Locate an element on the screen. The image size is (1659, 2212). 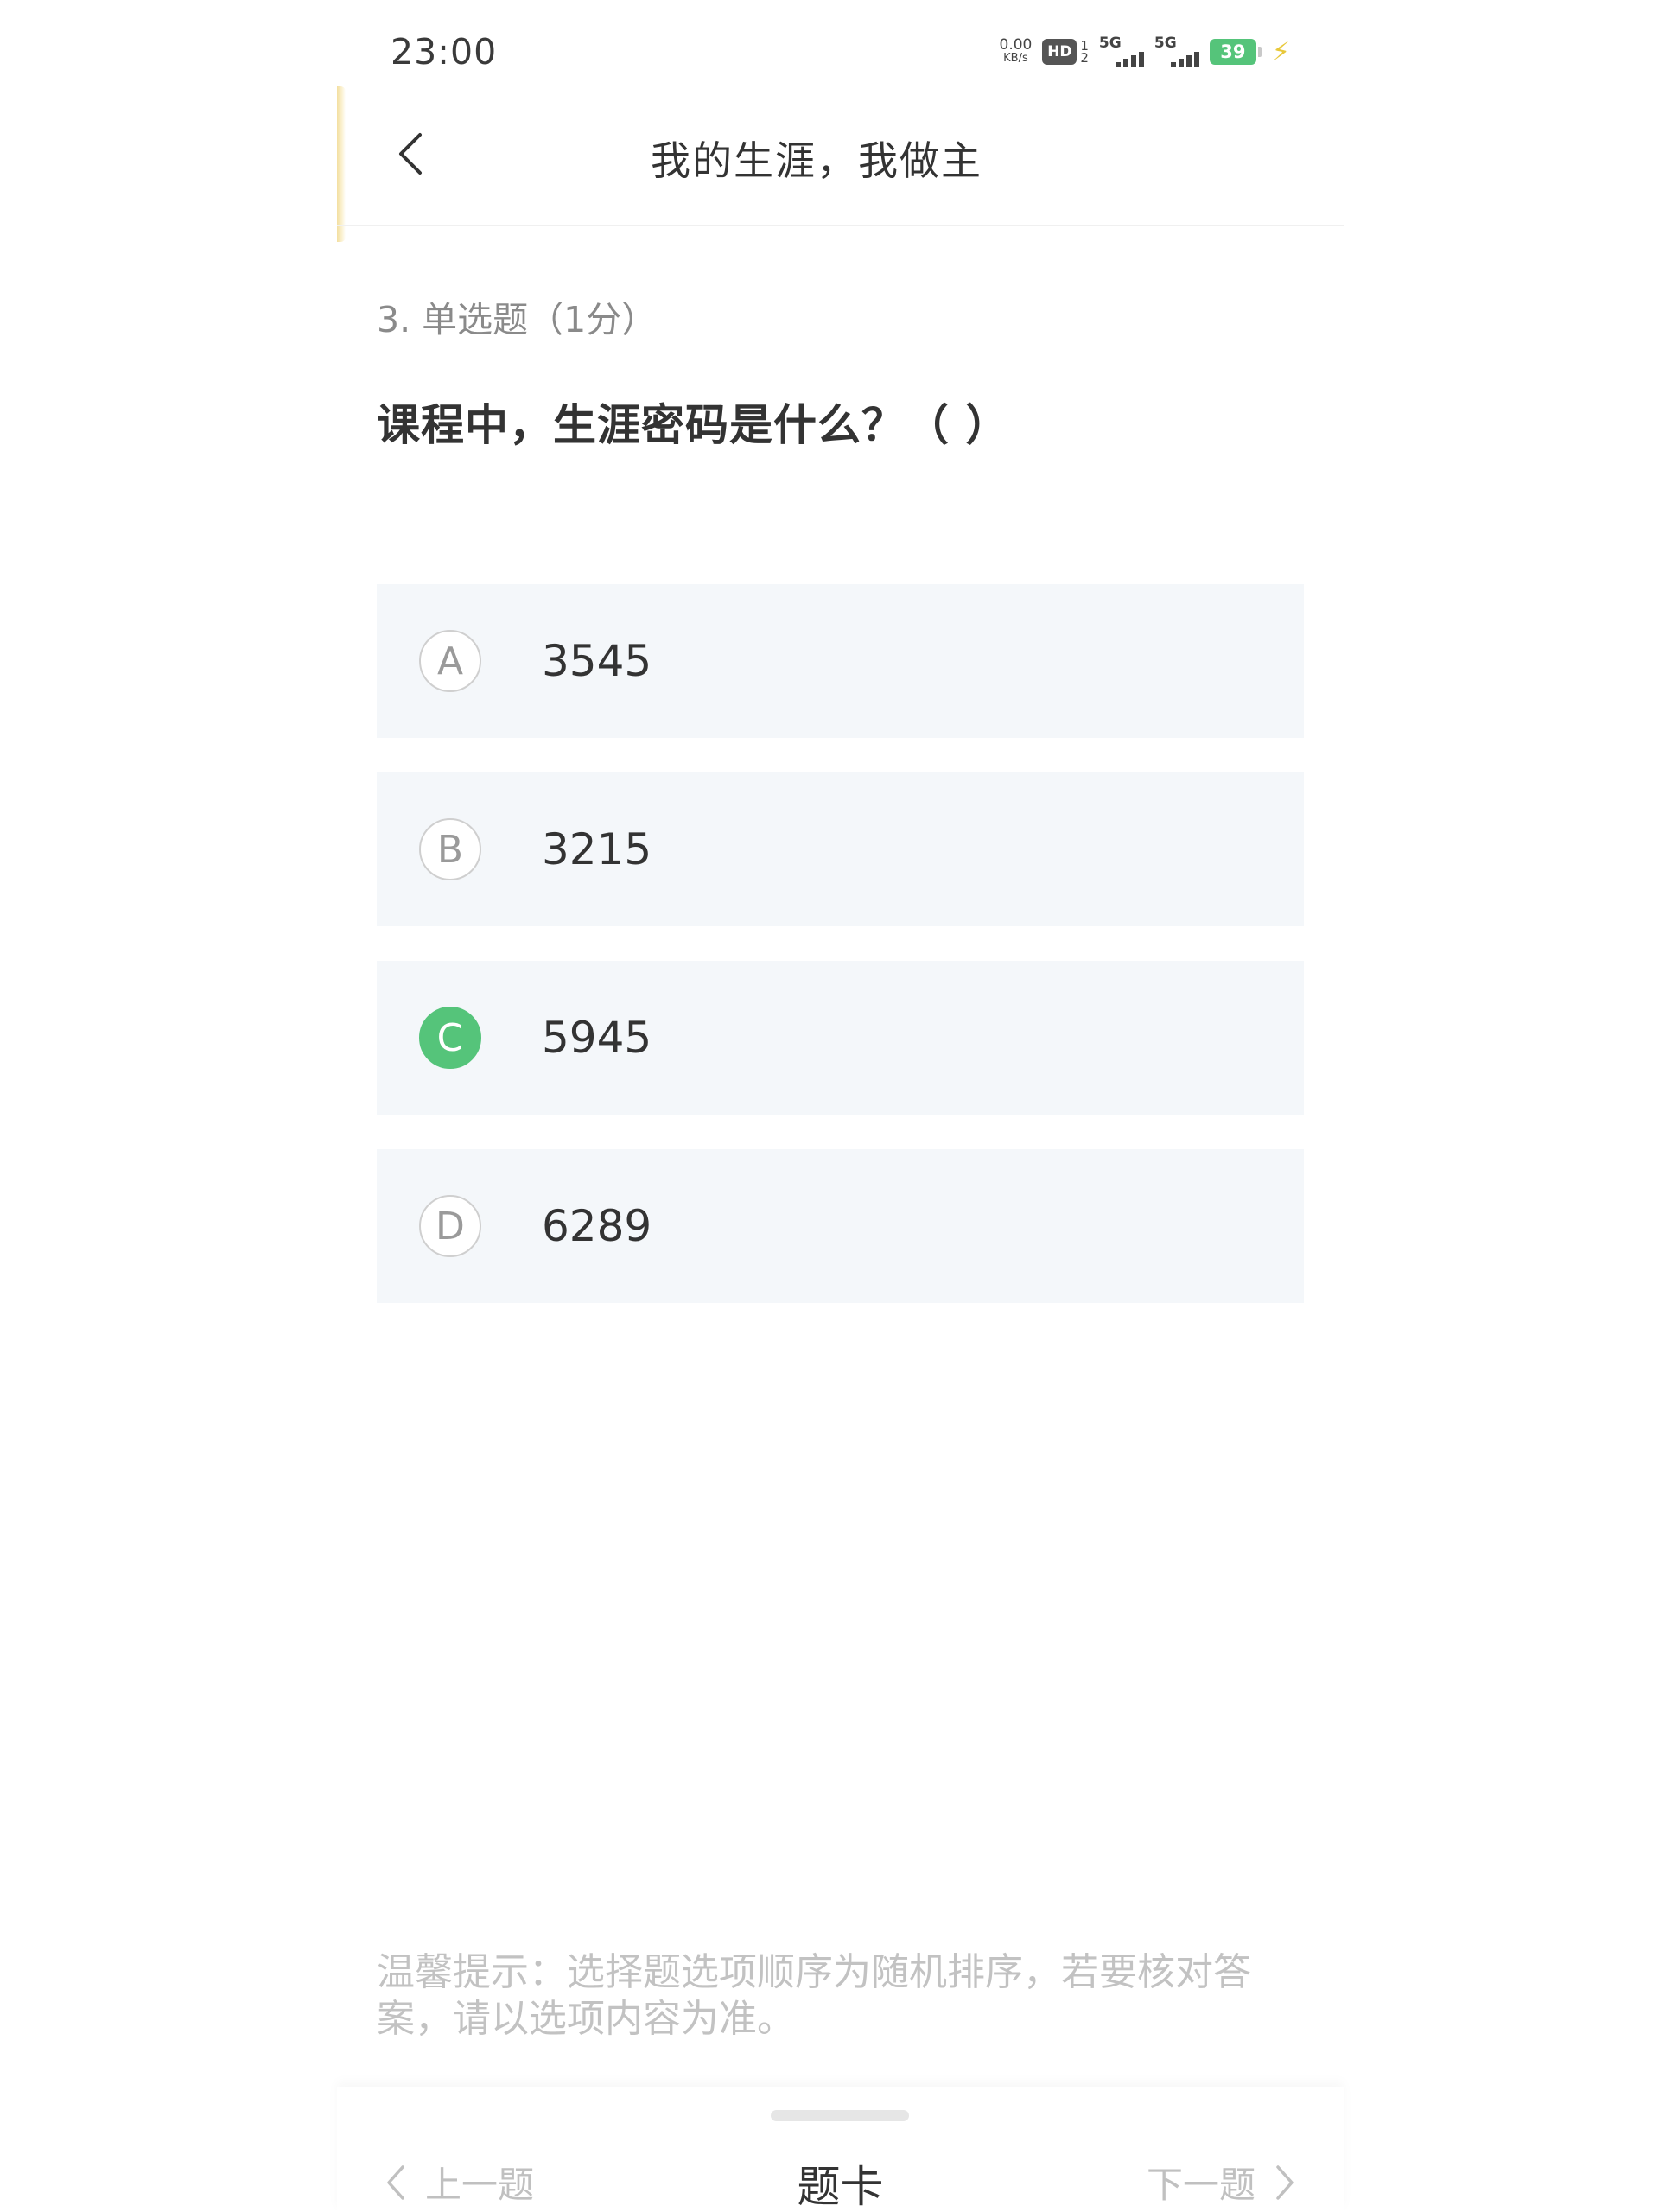
nav-header: 我的生涯，我做主 is located at coordinates (840, 160).